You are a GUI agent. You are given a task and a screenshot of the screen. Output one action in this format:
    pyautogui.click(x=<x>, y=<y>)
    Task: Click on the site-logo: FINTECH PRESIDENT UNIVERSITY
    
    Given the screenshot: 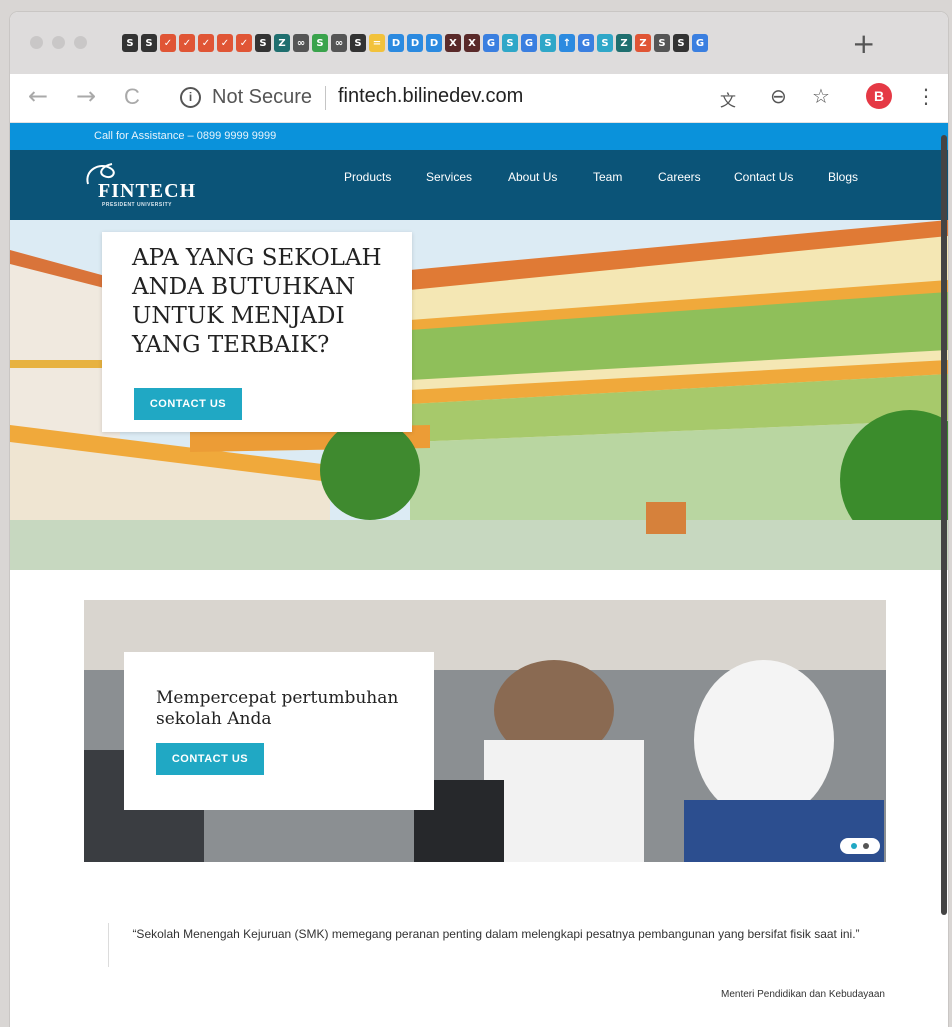 What is the action you would take?
    pyautogui.click(x=142, y=185)
    